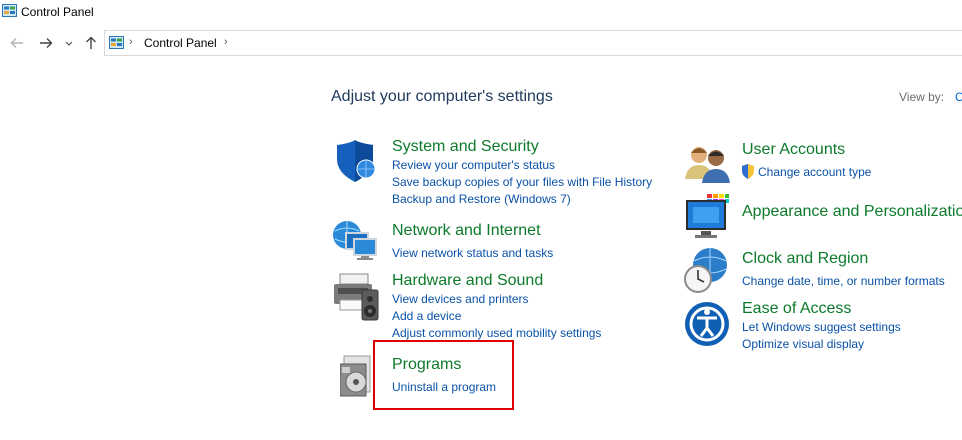 Image resolution: width=962 pixels, height=440 pixels. What do you see at coordinates (852, 212) in the screenshot?
I see `category-appearance-and-personalization: Appearance and Personalization` at bounding box center [852, 212].